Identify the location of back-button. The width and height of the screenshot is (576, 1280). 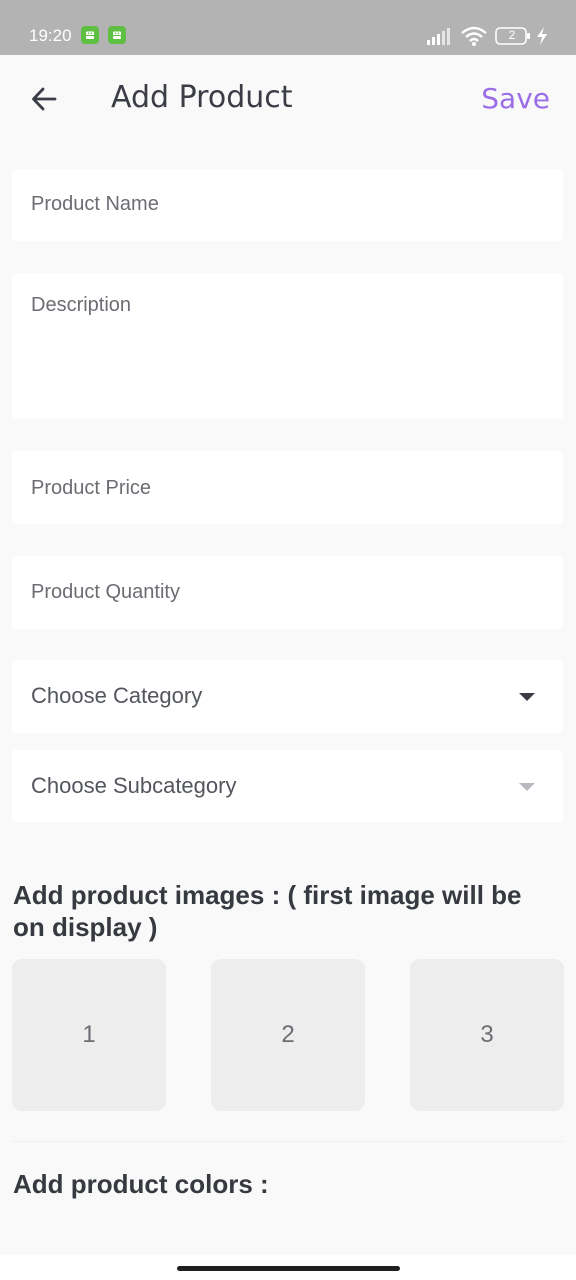
(44, 99).